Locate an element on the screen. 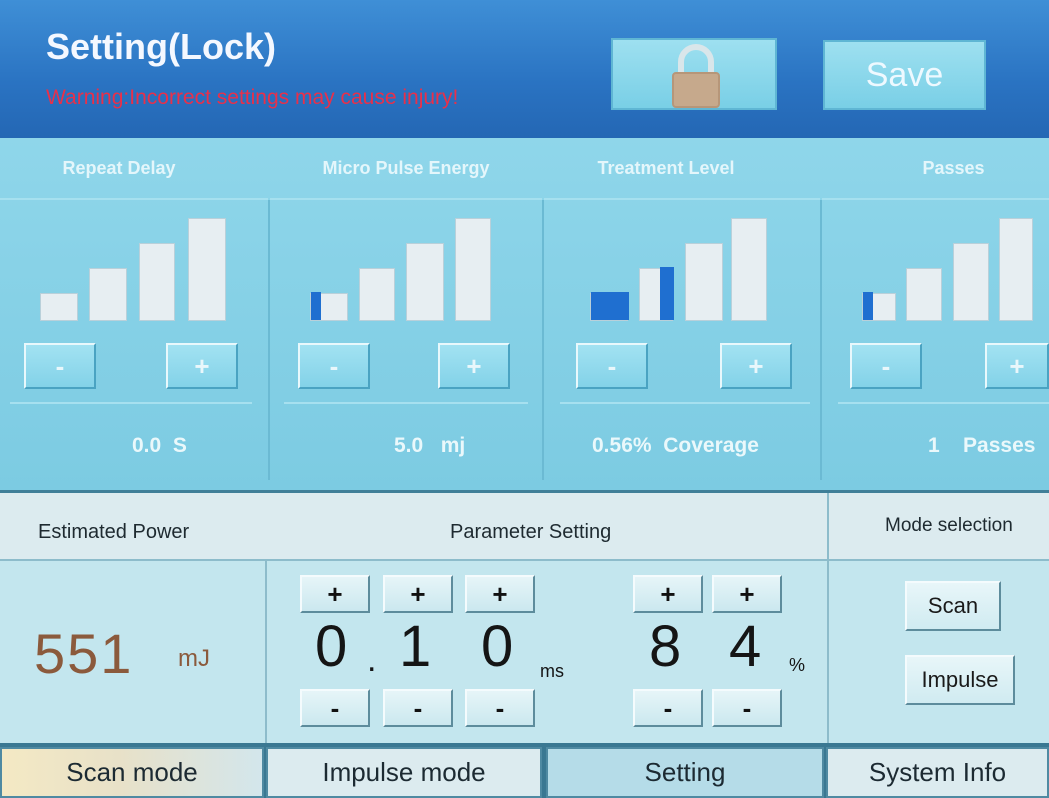 Image resolution: width=1049 pixels, height=798 pixels. percent-digit-1-increase-button: + is located at coordinates (668, 594).